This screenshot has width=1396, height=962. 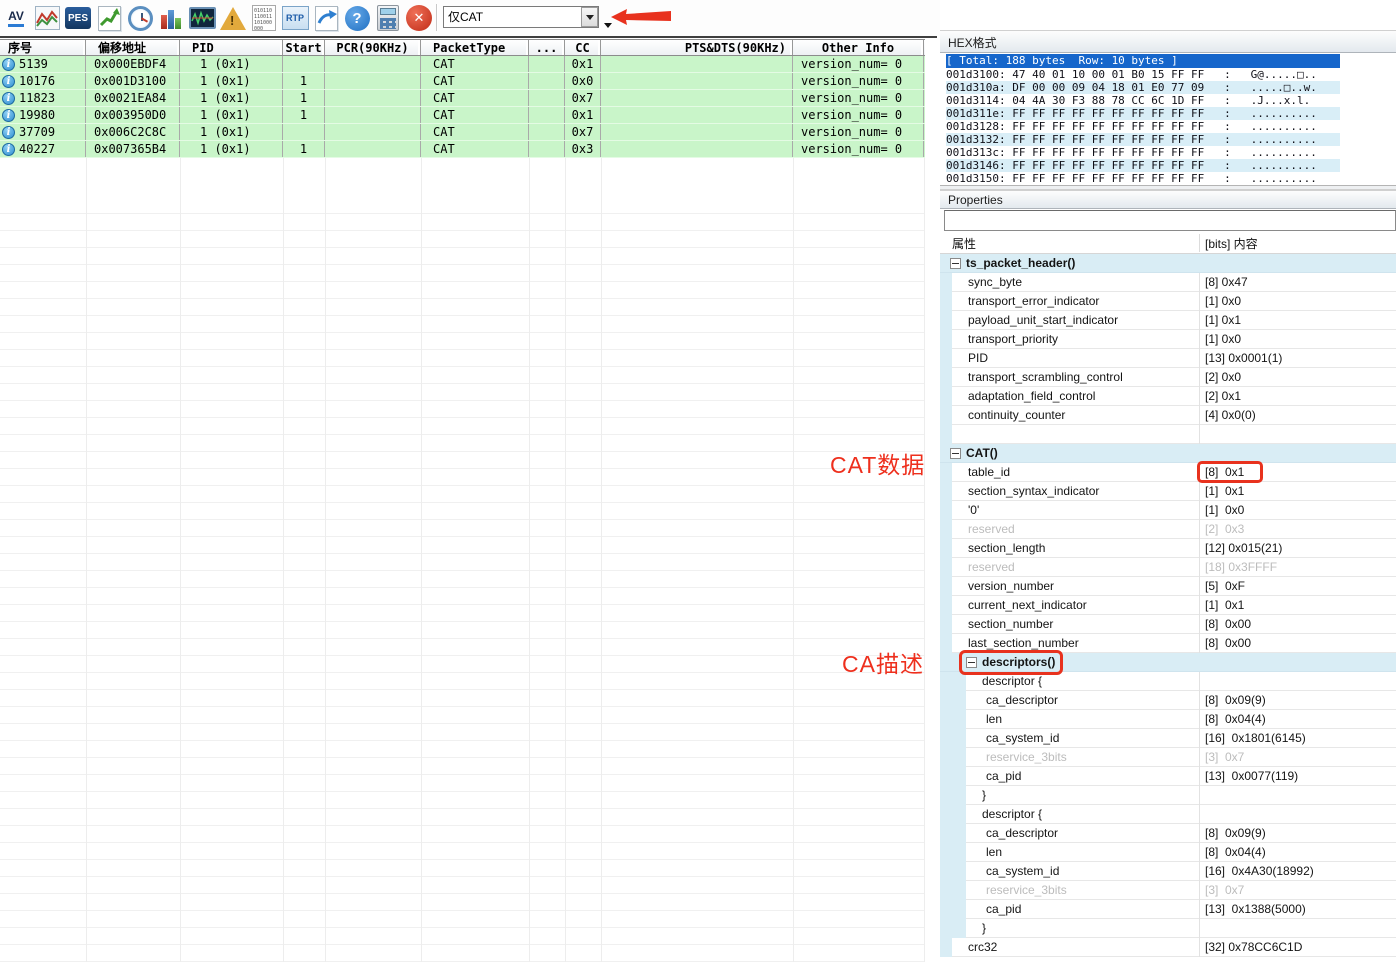 I want to click on property-value: [4] 0x0(0), so click(x=1230, y=415).